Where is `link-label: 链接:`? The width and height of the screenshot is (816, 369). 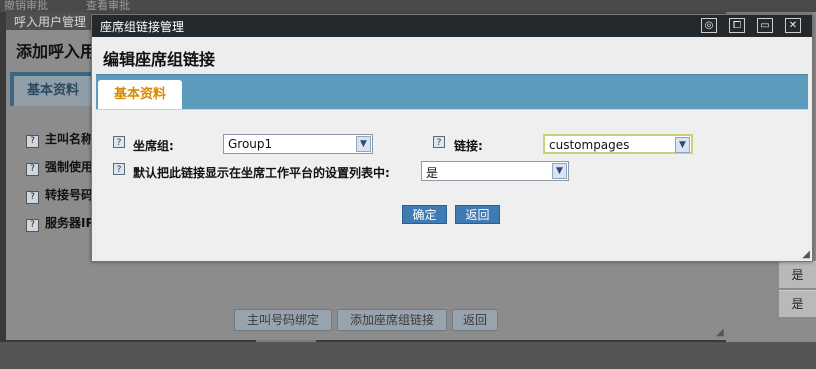
link-label: 链接: is located at coordinates (468, 146).